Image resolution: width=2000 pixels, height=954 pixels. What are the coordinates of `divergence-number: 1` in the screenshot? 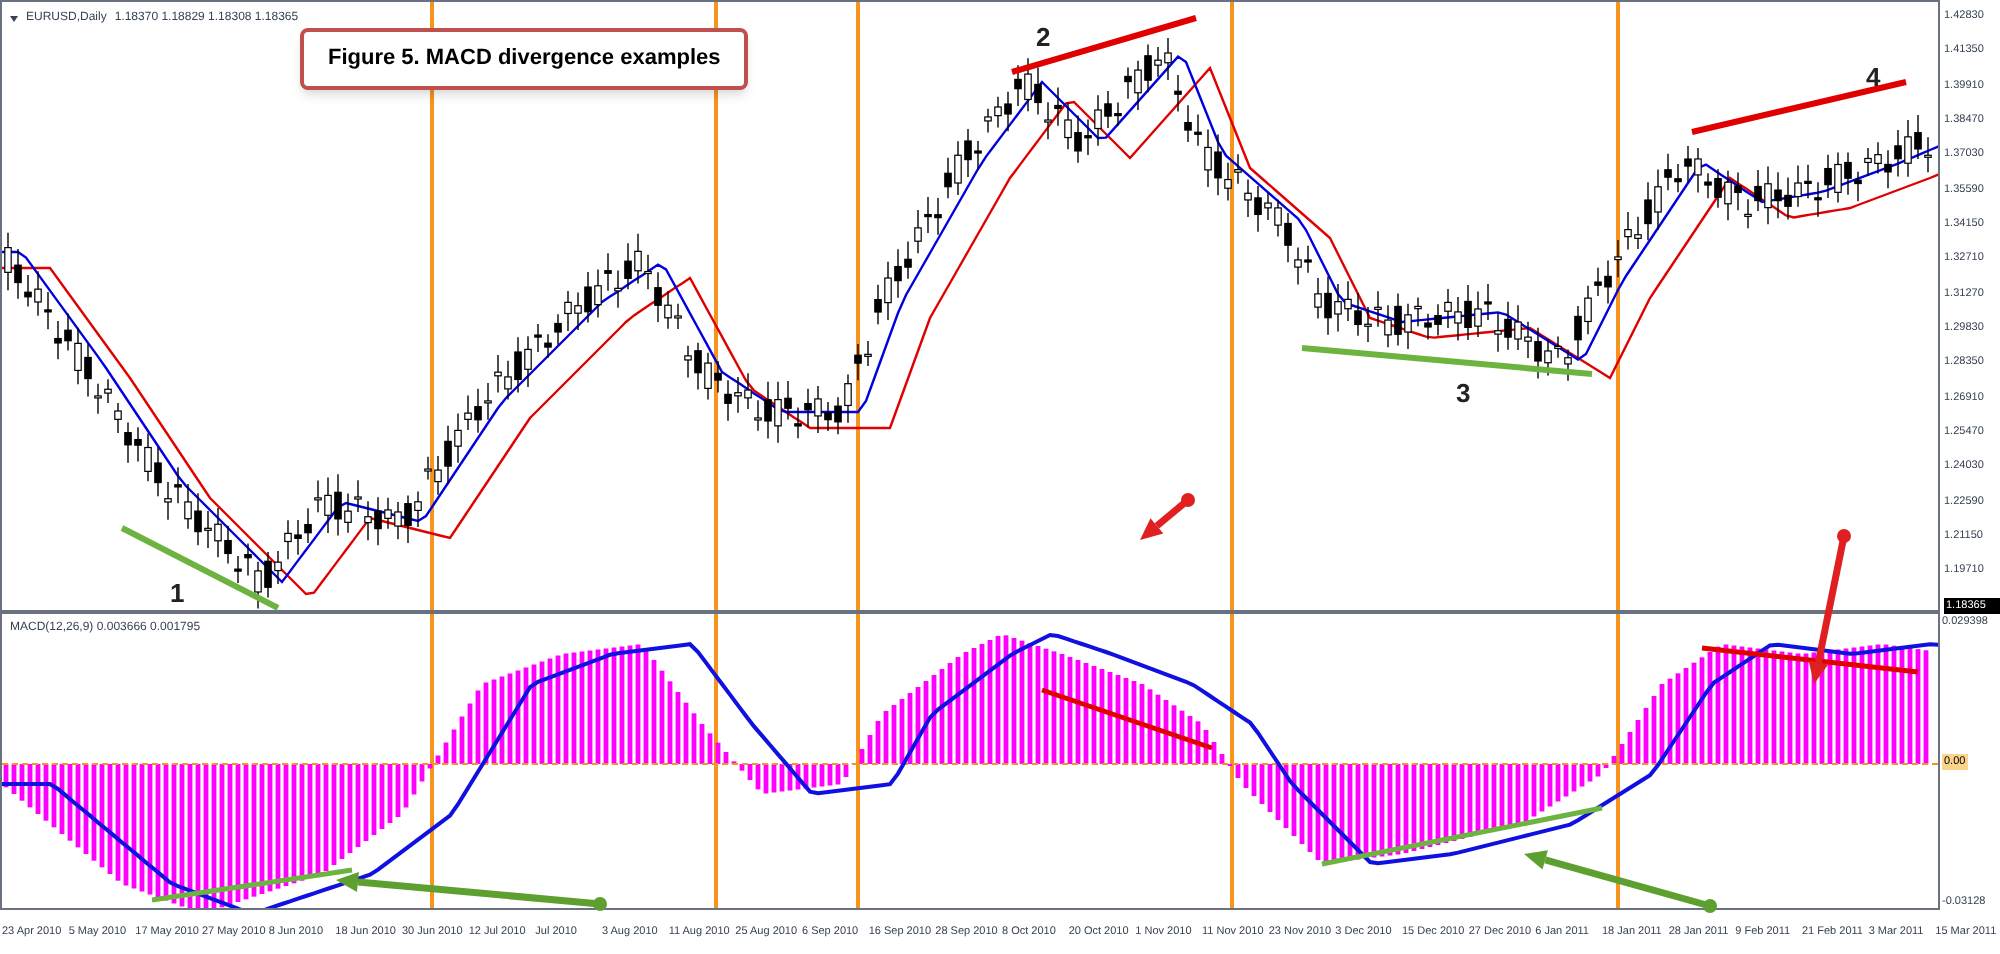 It's located at (177, 593).